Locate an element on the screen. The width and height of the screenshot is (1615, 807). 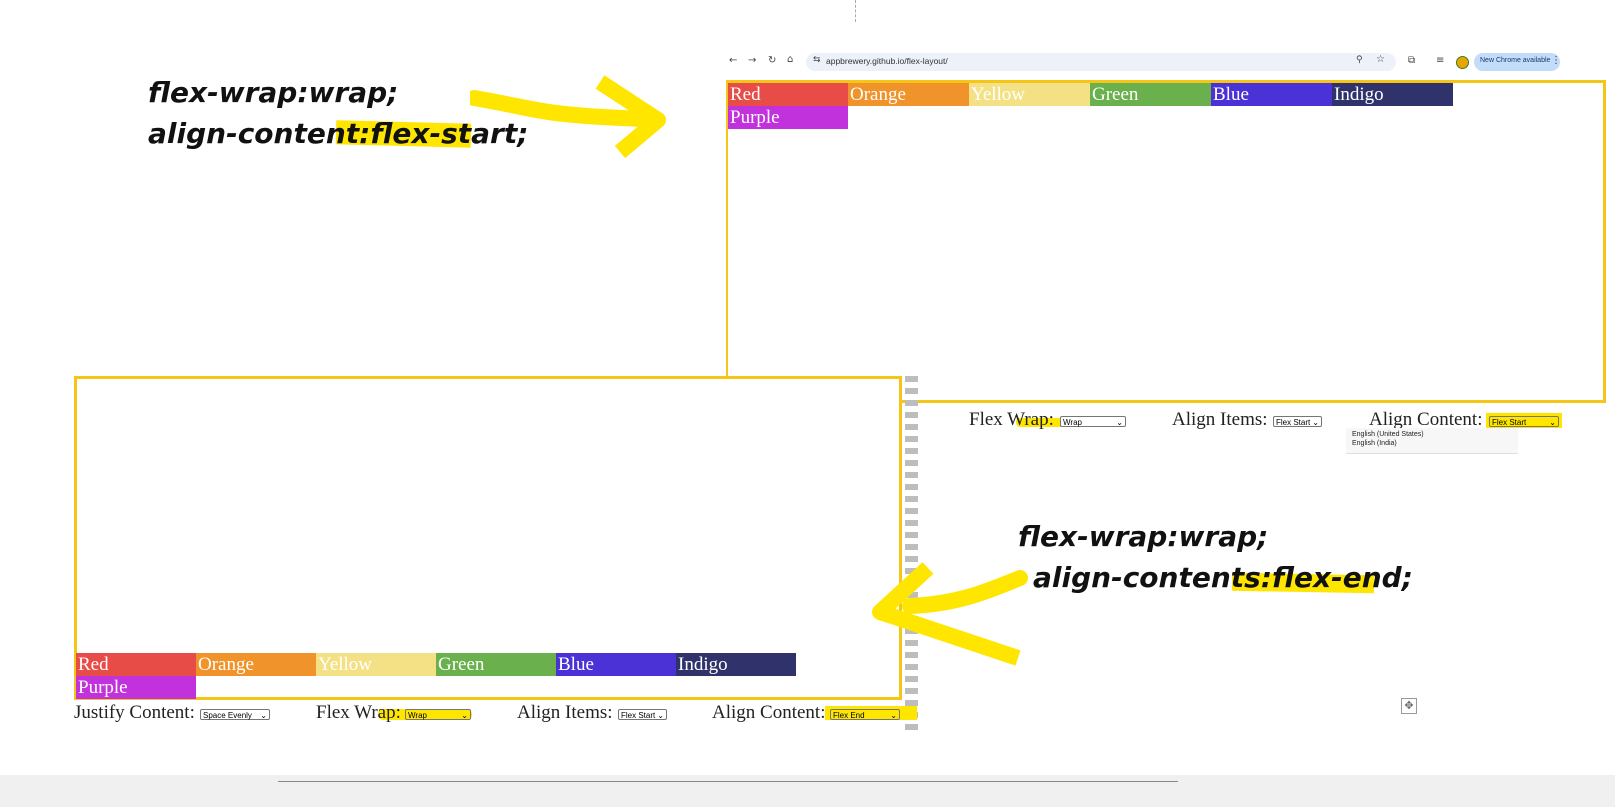
profile-avatar is located at coordinates (1462, 62).